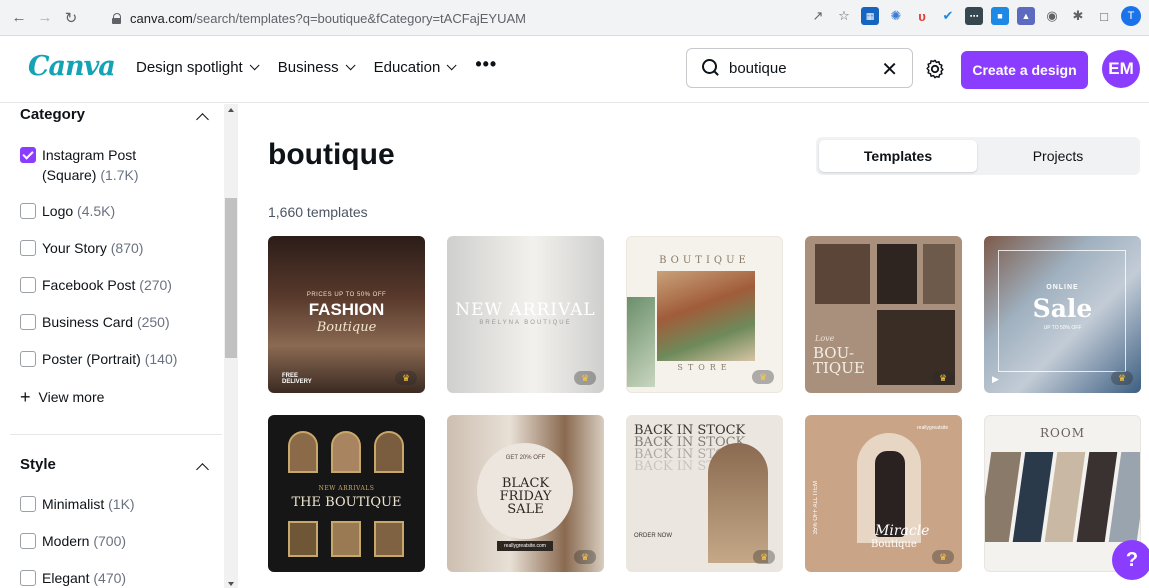 Image resolution: width=1149 pixels, height=588 pixels. I want to click on filter-poster-portrait: Poster (Portrait) (140), so click(98, 359).